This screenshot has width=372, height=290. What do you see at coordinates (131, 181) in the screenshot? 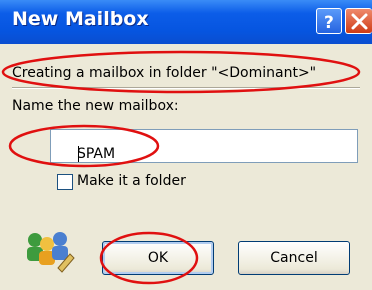
I see `make-folder-label: Make it a folder` at bounding box center [131, 181].